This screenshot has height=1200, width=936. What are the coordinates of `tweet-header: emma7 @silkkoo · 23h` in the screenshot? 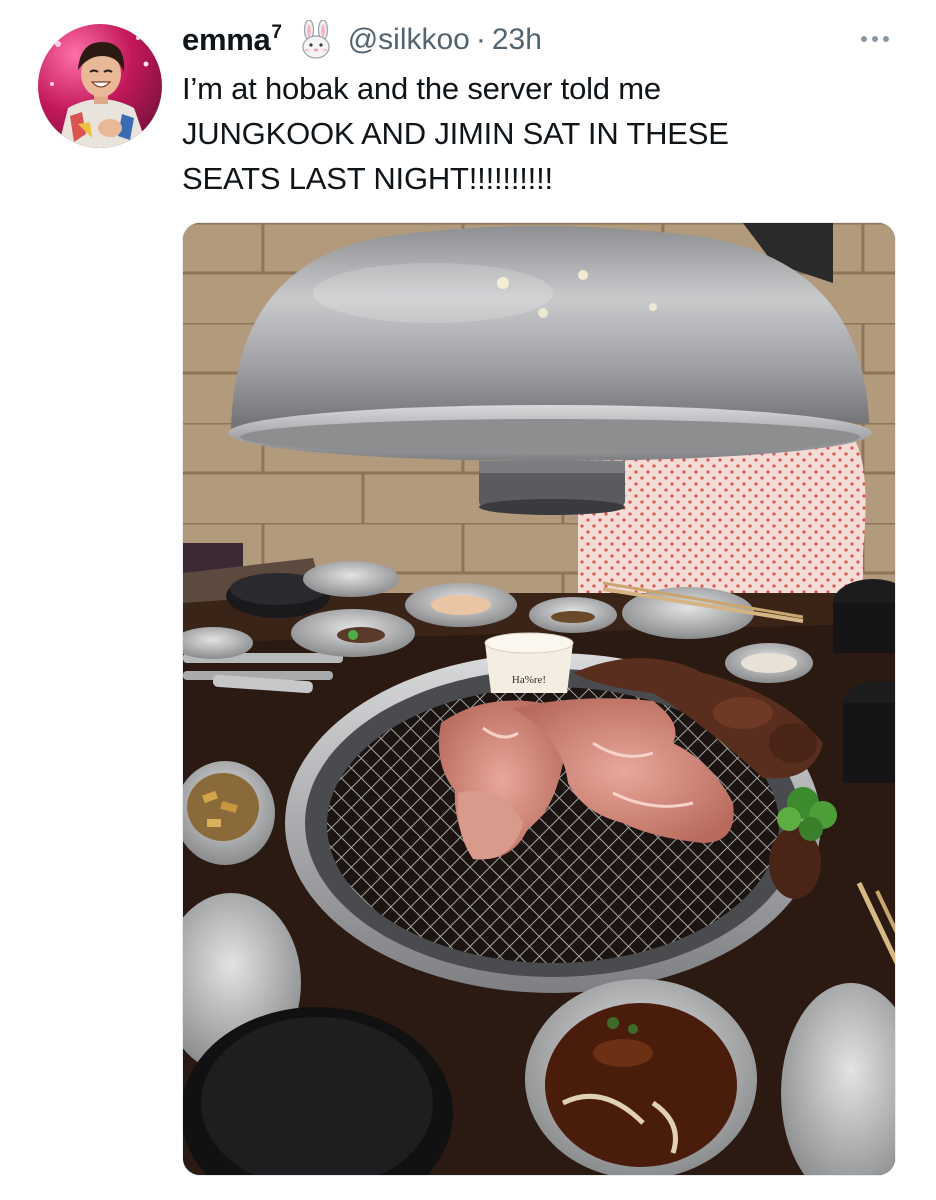 It's located at (362, 40).